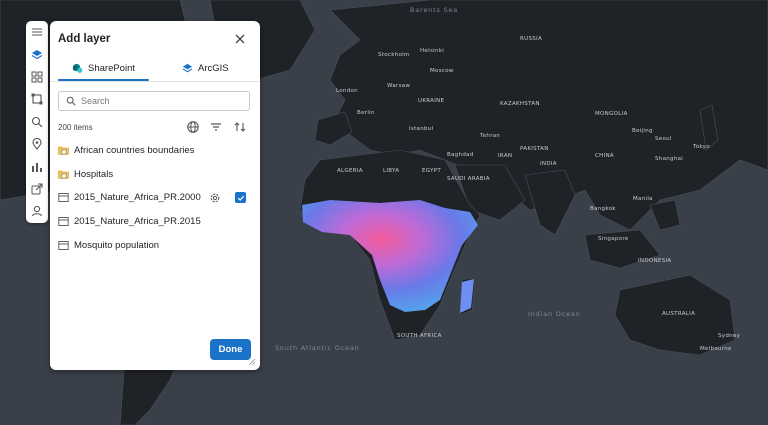  What do you see at coordinates (554, 314) in the screenshot?
I see `ocean-label-indian-ocean: Indian Ocean` at bounding box center [554, 314].